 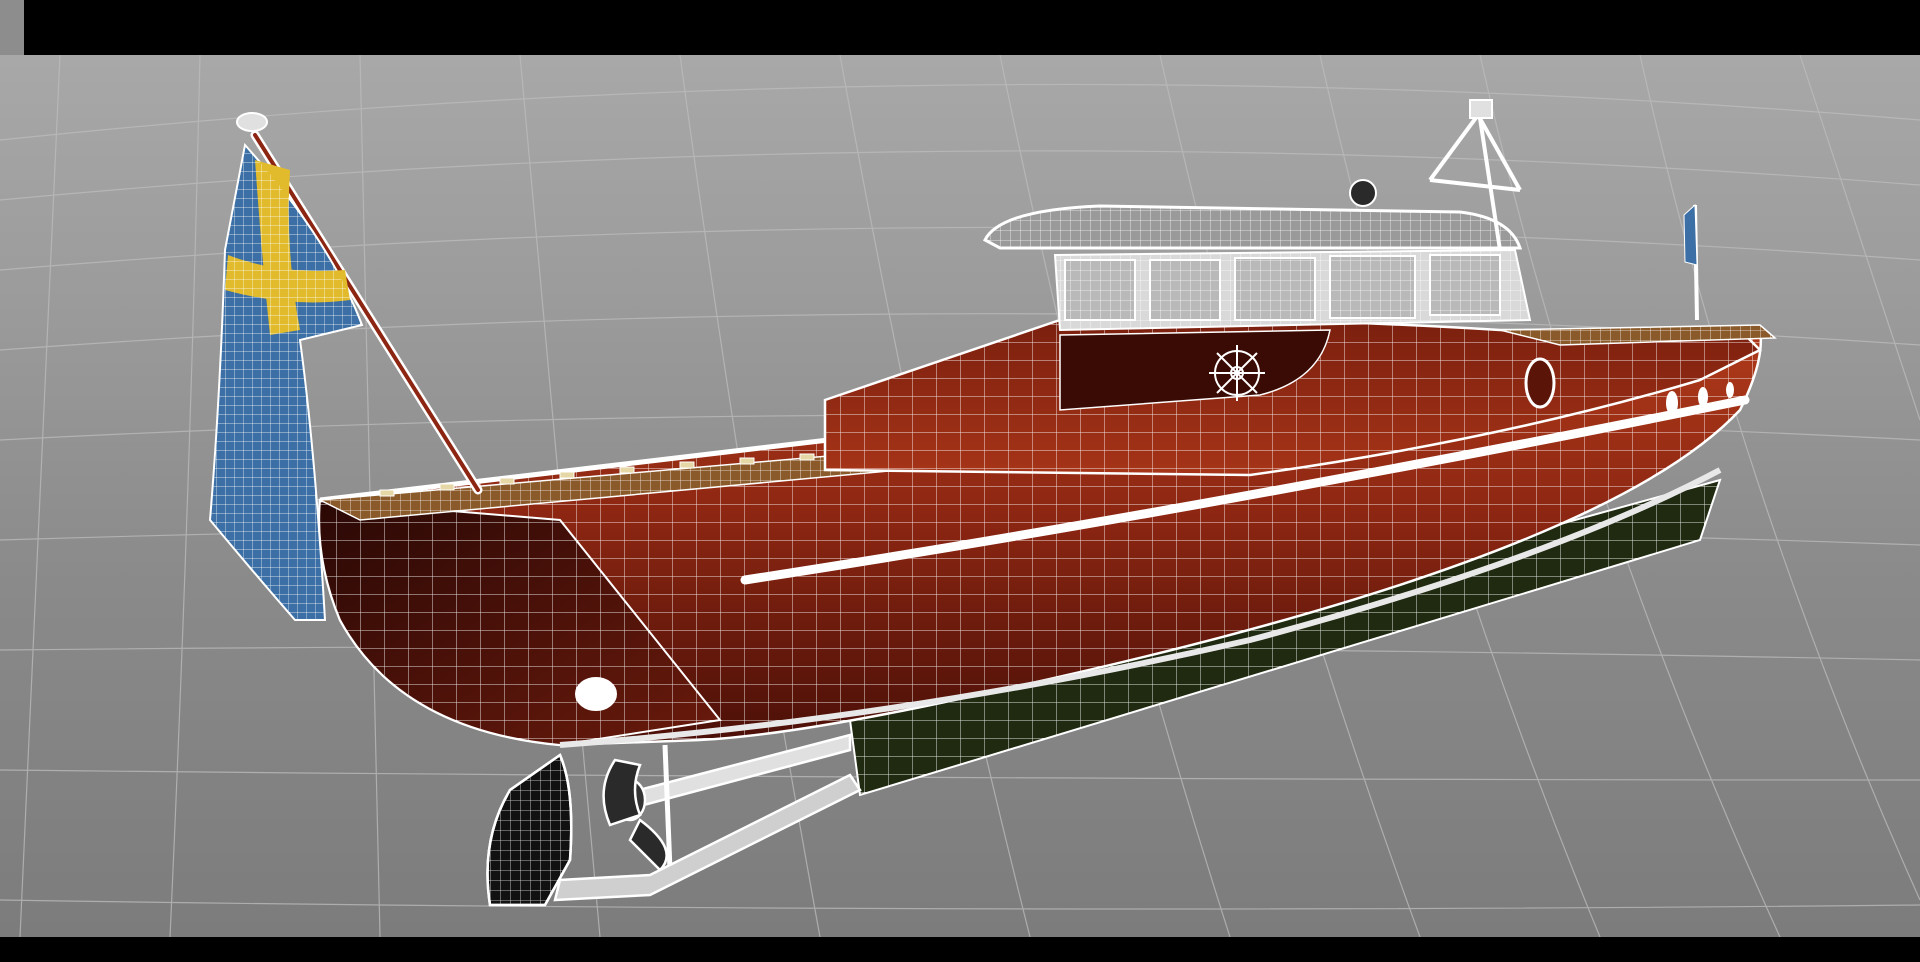 I want to click on status-bar, so click(x=960, y=949).